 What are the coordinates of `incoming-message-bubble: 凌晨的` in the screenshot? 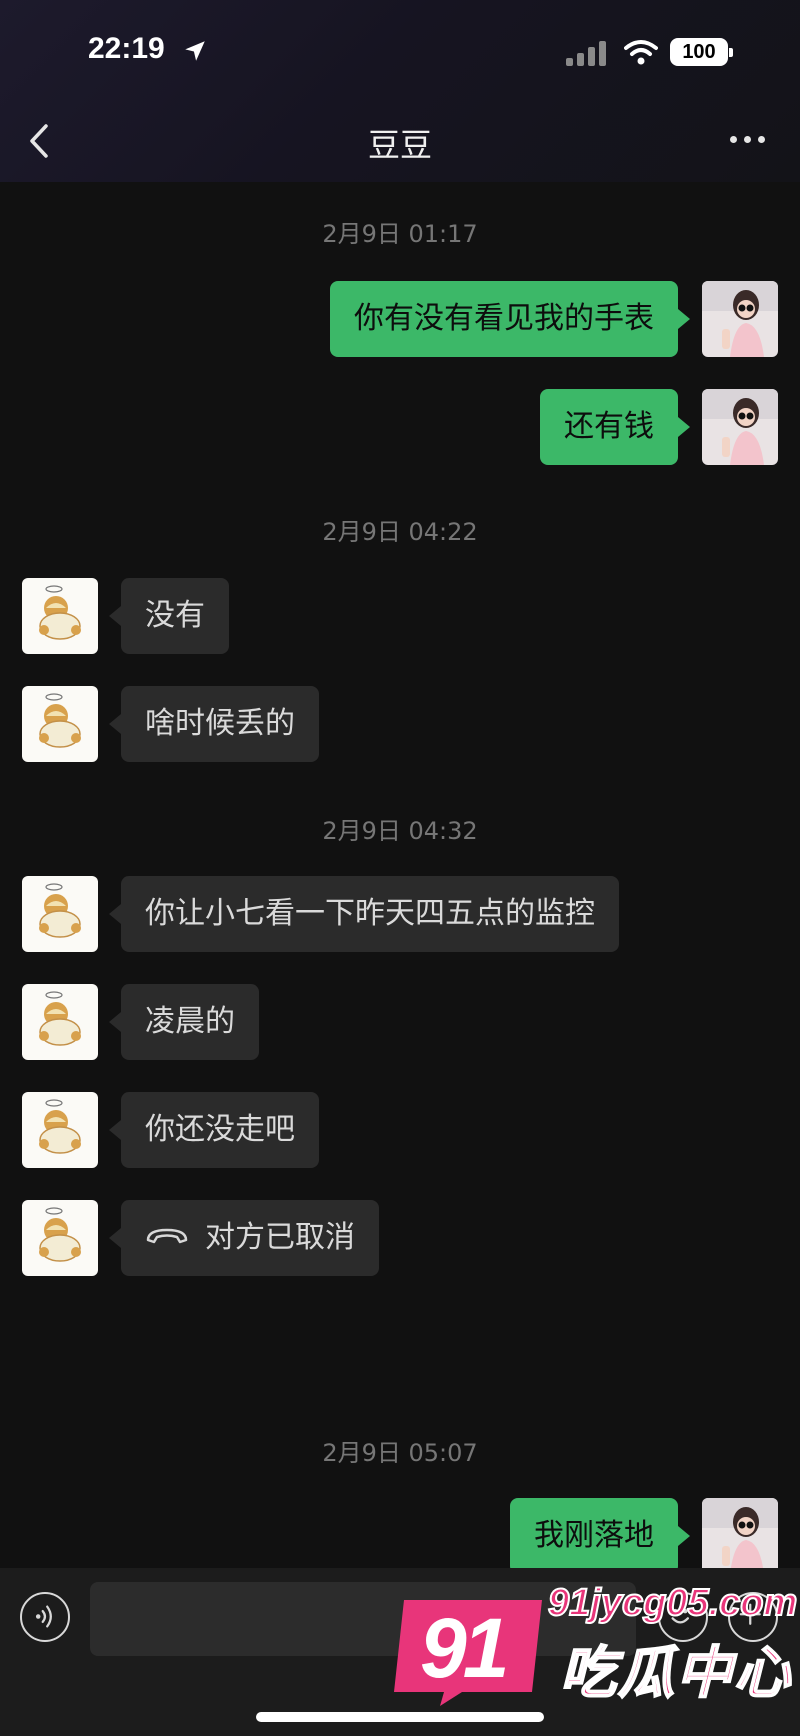 It's located at (184, 1022).